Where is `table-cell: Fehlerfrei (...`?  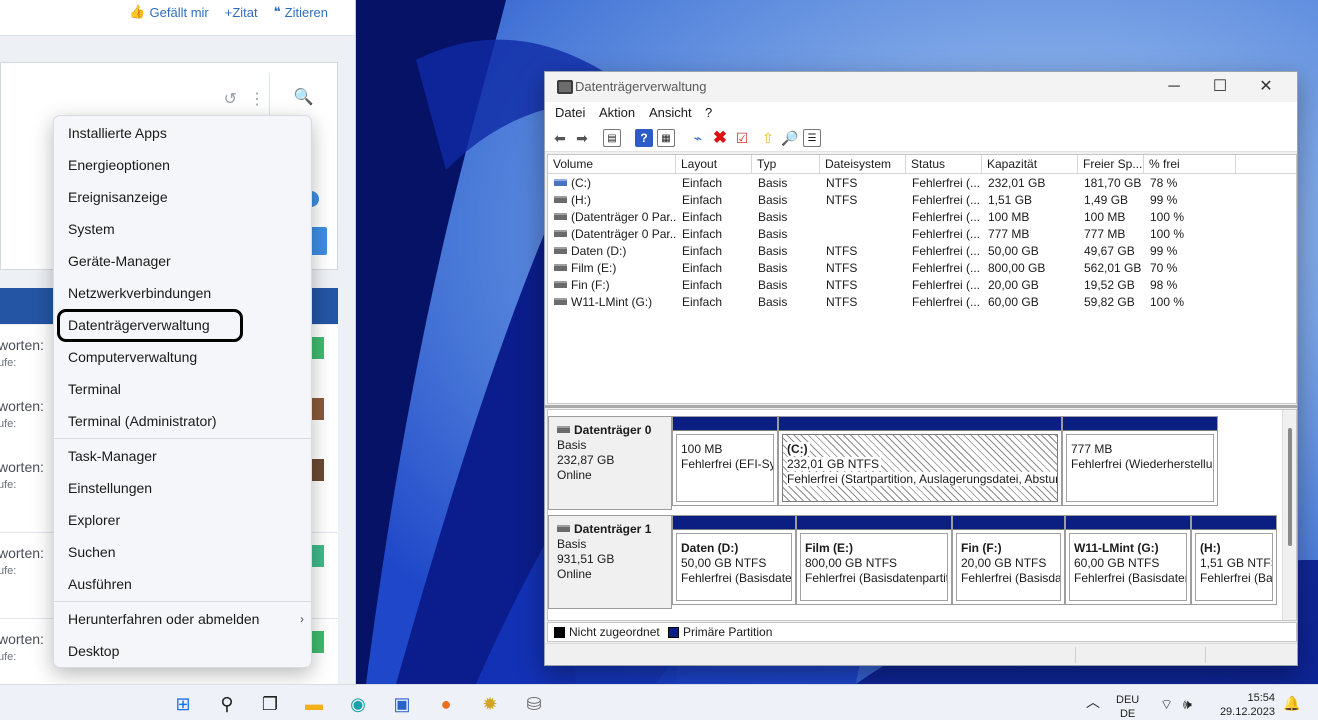
table-cell: Fehlerfrei (... is located at coordinates (946, 268).